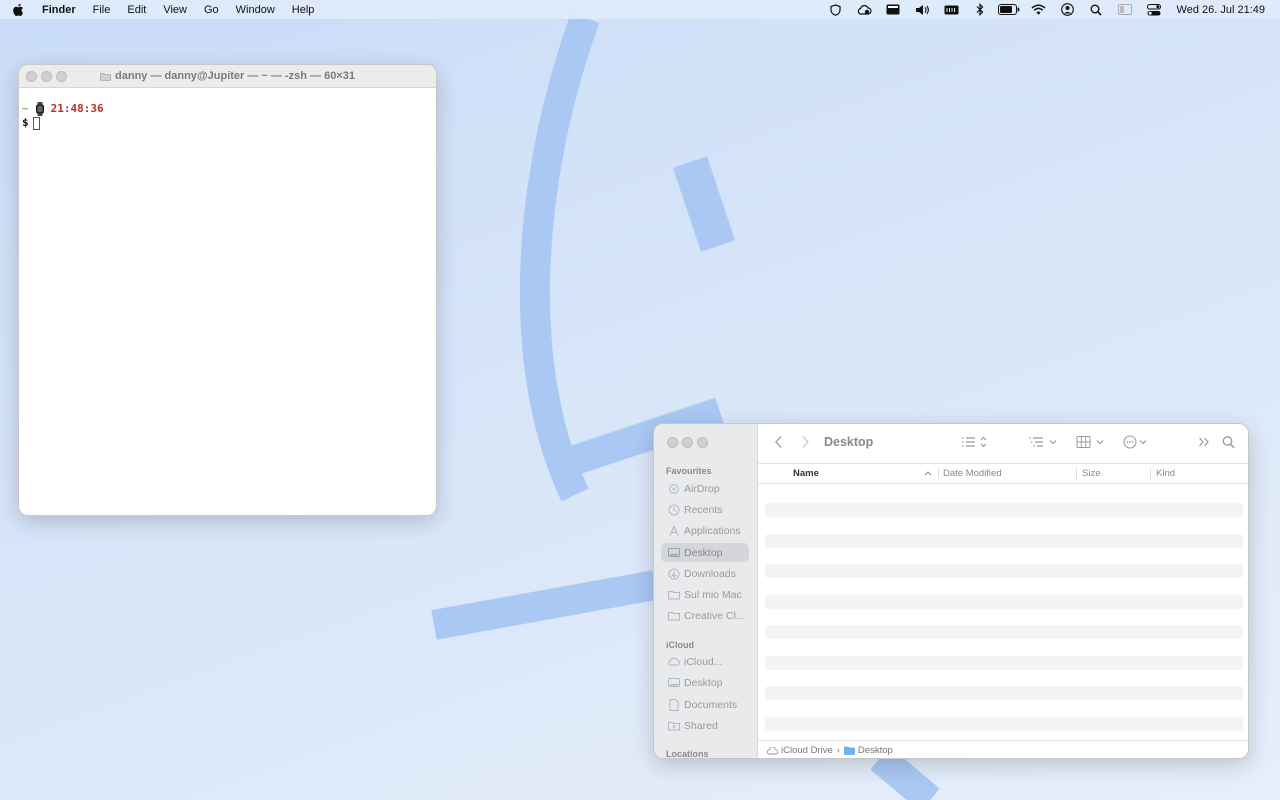 The image size is (1280, 800). What do you see at coordinates (705, 509) in the screenshot?
I see `sidebar-item-recents: Recents` at bounding box center [705, 509].